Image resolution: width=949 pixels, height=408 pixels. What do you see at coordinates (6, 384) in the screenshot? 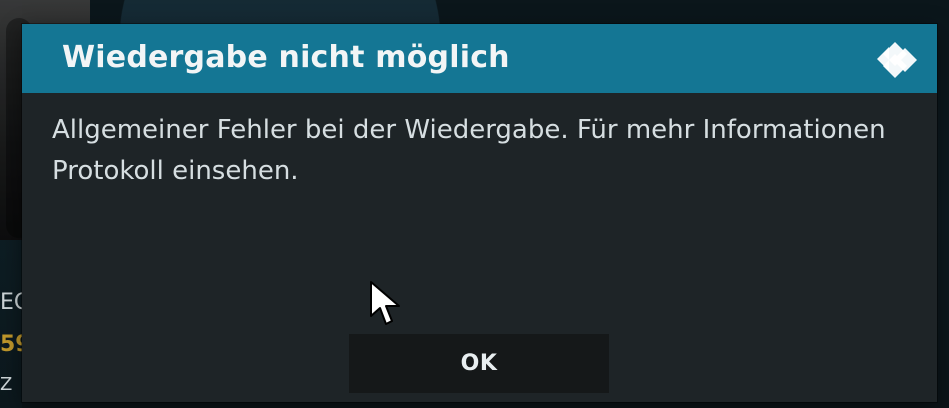
I see `background-text-z: Z` at bounding box center [6, 384].